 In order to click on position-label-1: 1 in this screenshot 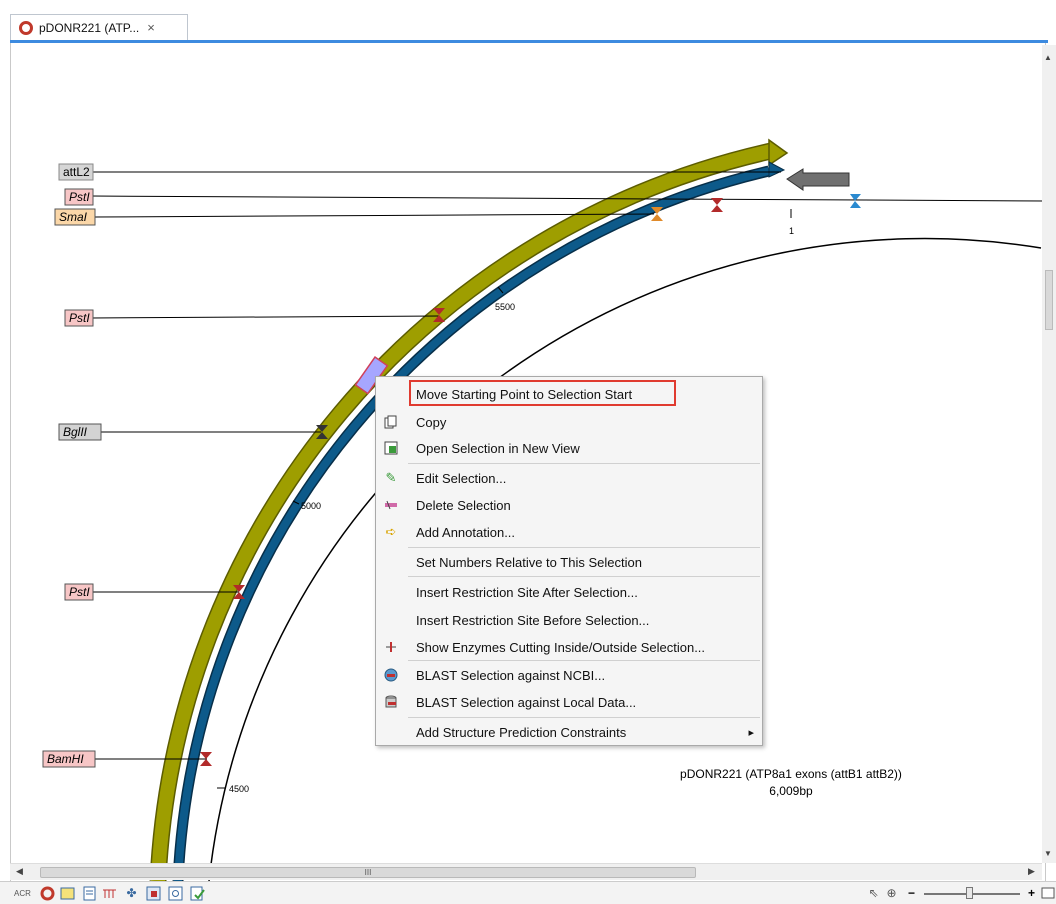, I will do `click(791, 231)`.